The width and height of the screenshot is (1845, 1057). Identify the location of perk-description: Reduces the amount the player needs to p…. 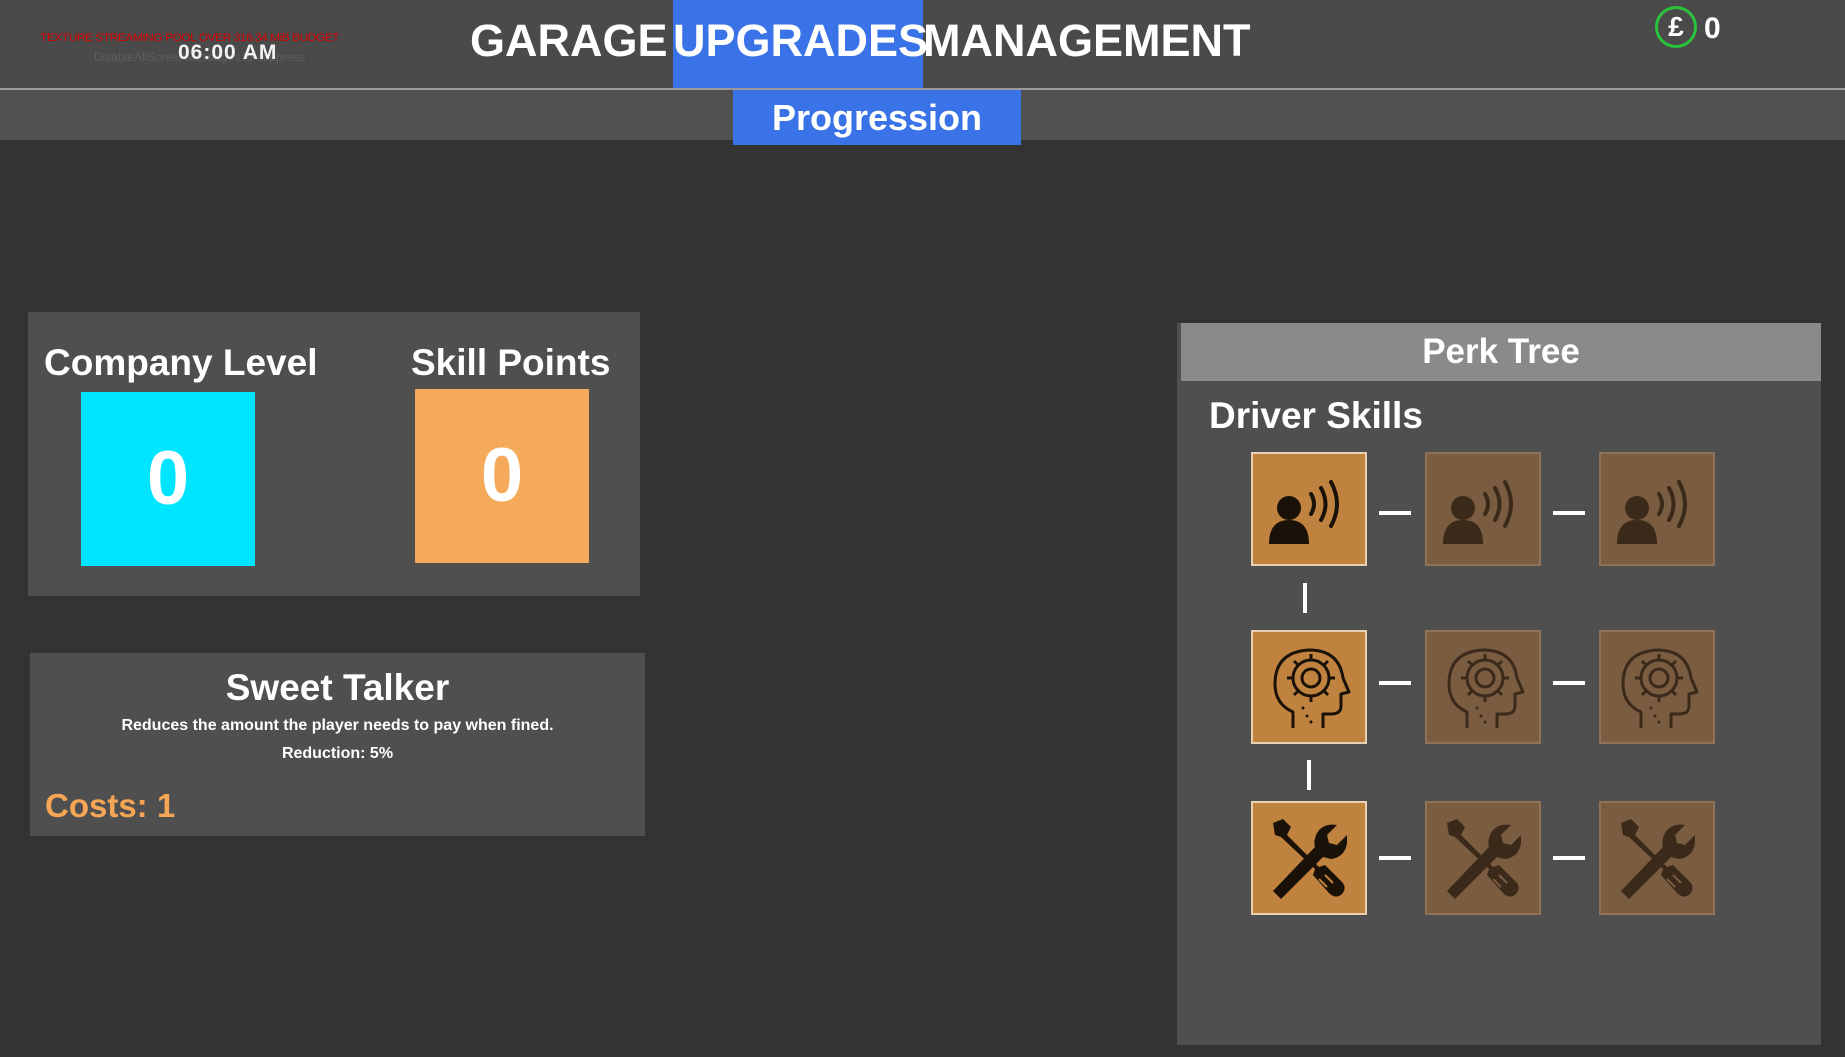
(337, 725).